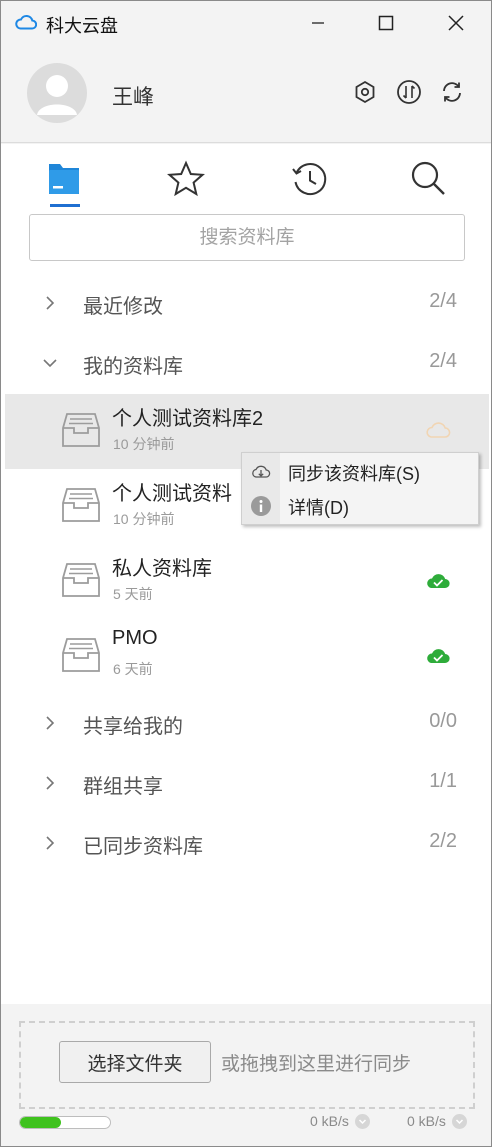 The height and width of the screenshot is (1147, 492). Describe the element at coordinates (135, 1062) in the screenshot. I see `choose-folder-button: 选择文件夹` at that location.